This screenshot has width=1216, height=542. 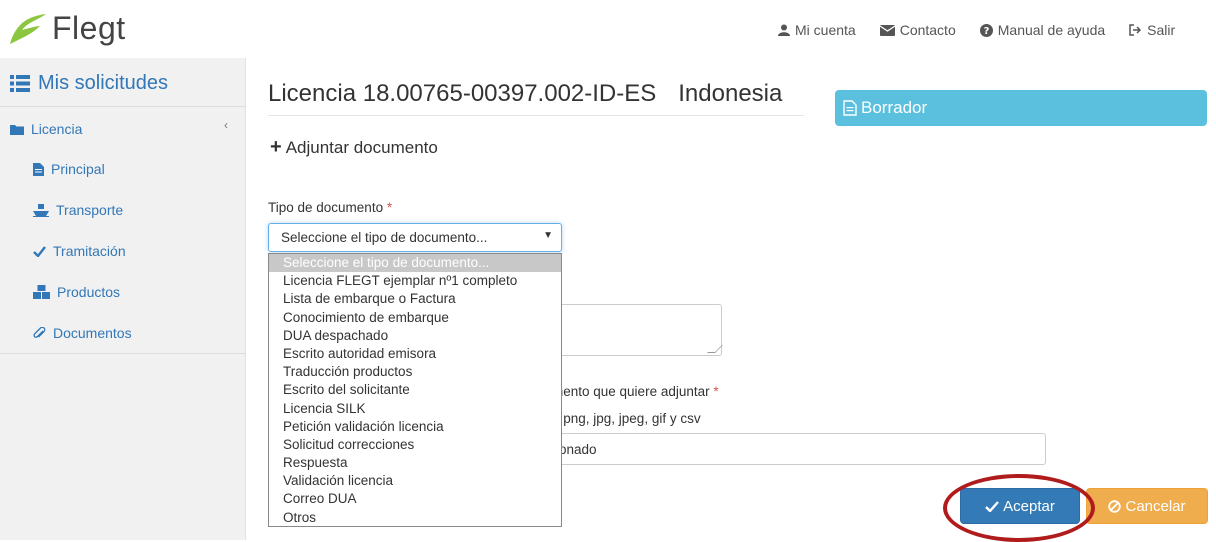 What do you see at coordinates (887, 30) in the screenshot?
I see `envelope-icon` at bounding box center [887, 30].